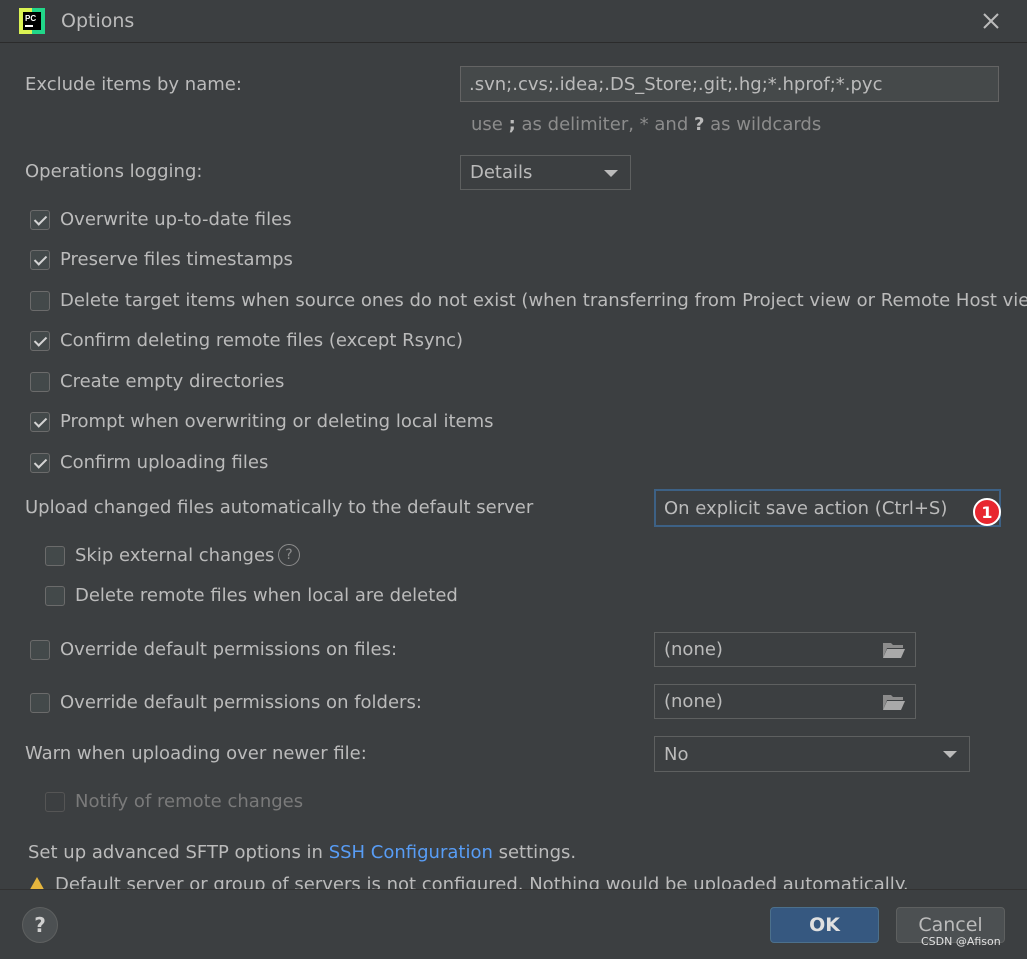 This screenshot has width=1027, height=959. I want to click on hint-middle: as delimiter, * and, so click(604, 124).